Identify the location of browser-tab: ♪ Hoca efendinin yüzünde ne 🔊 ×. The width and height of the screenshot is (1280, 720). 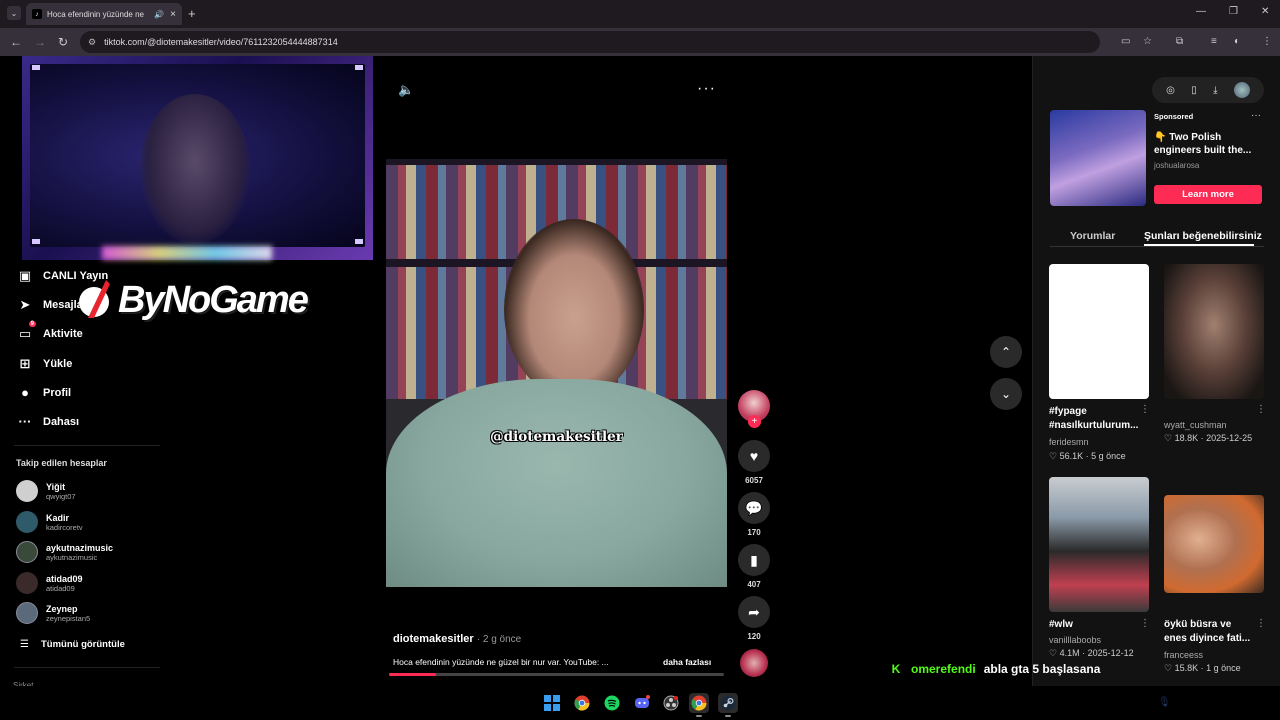
(104, 14).